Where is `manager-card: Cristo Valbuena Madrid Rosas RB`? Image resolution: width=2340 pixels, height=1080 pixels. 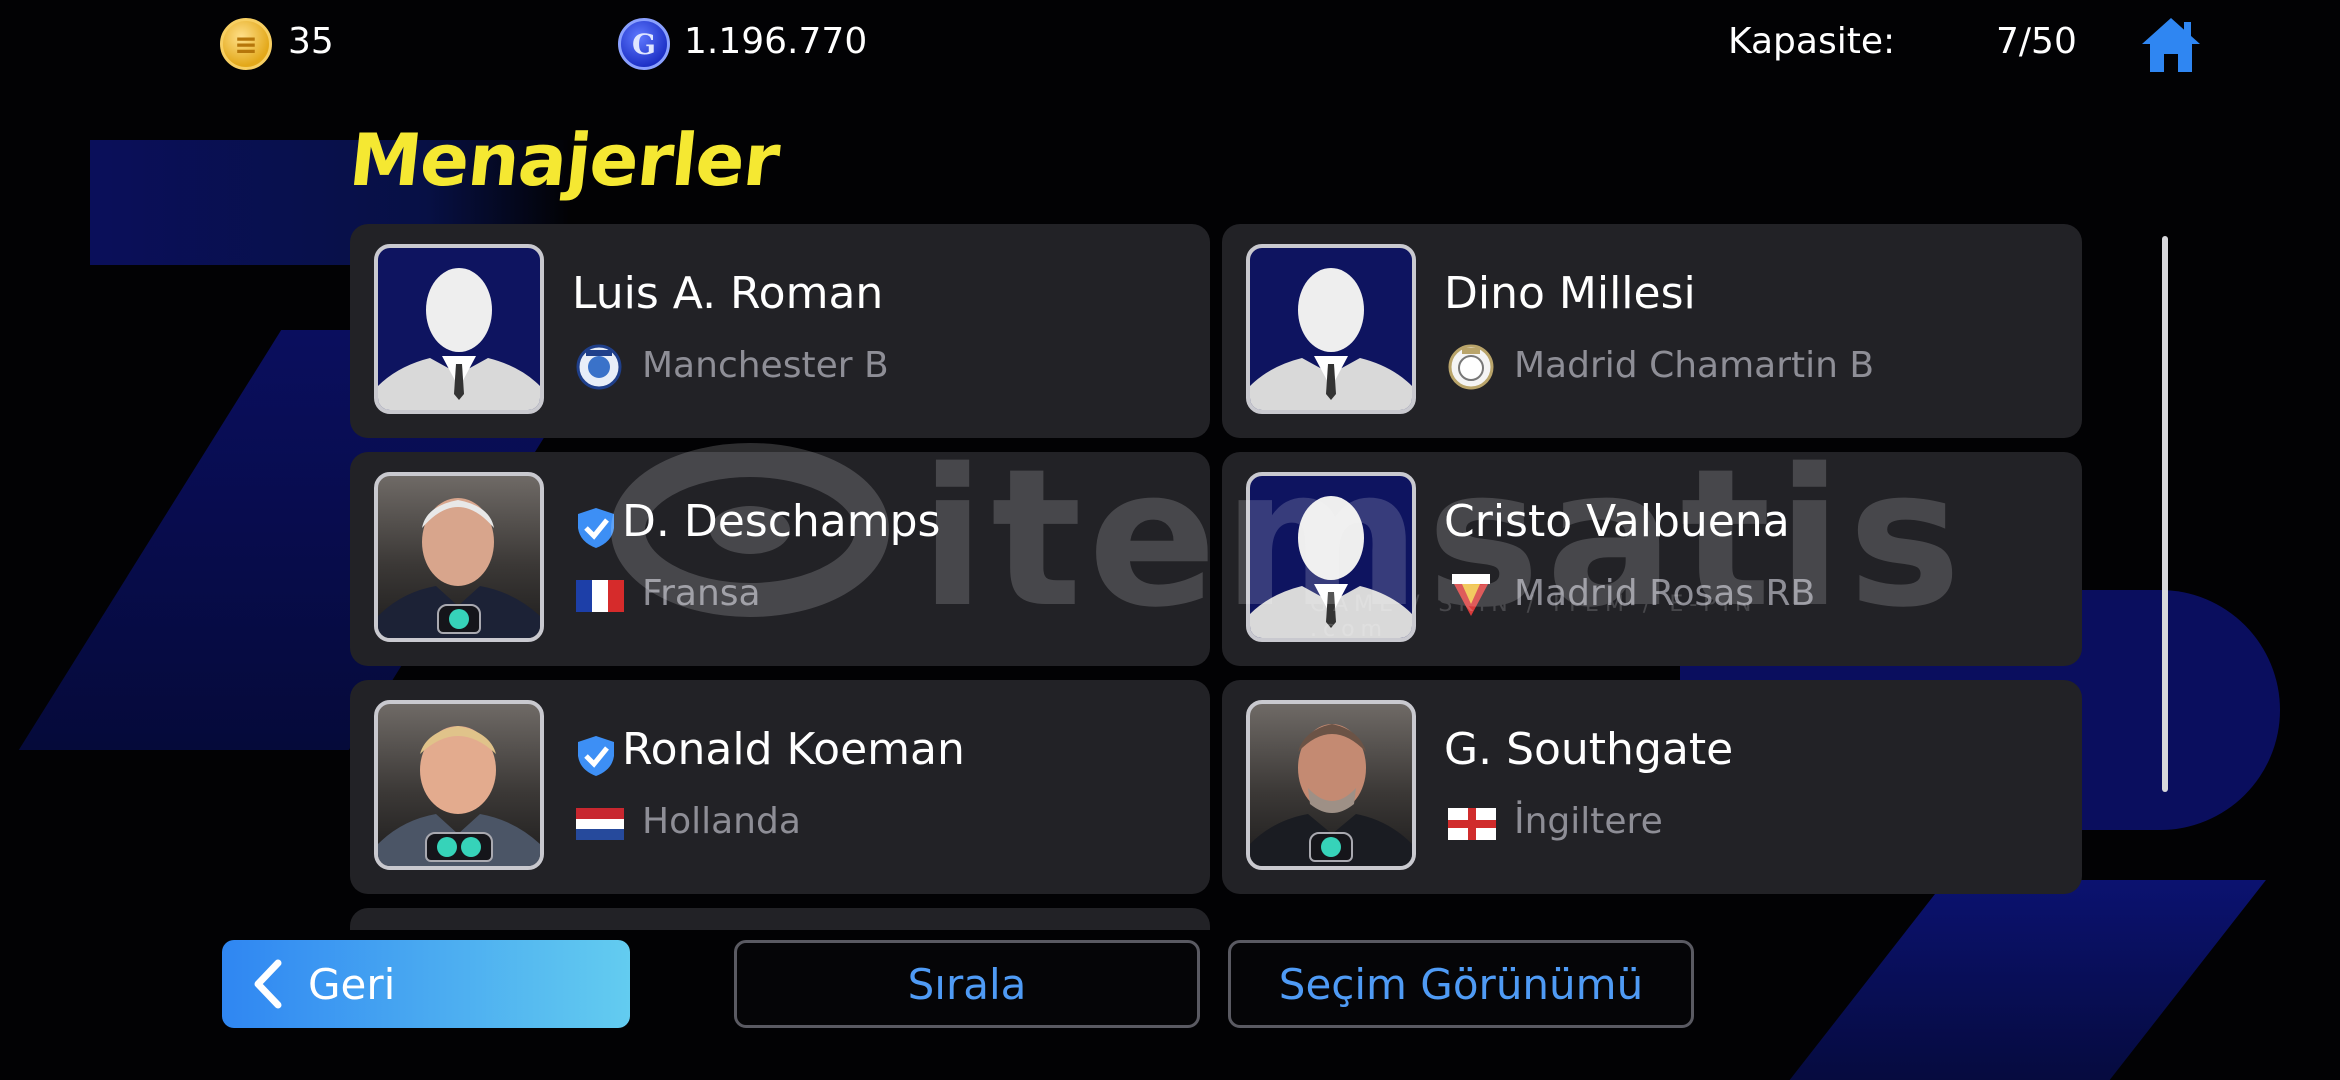
manager-card: Cristo Valbuena Madrid Rosas RB is located at coordinates (1652, 559).